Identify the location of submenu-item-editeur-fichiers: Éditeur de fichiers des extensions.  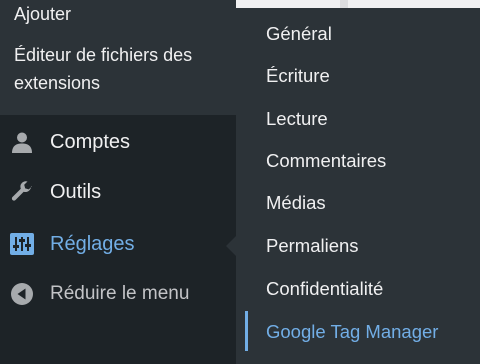
(121, 69).